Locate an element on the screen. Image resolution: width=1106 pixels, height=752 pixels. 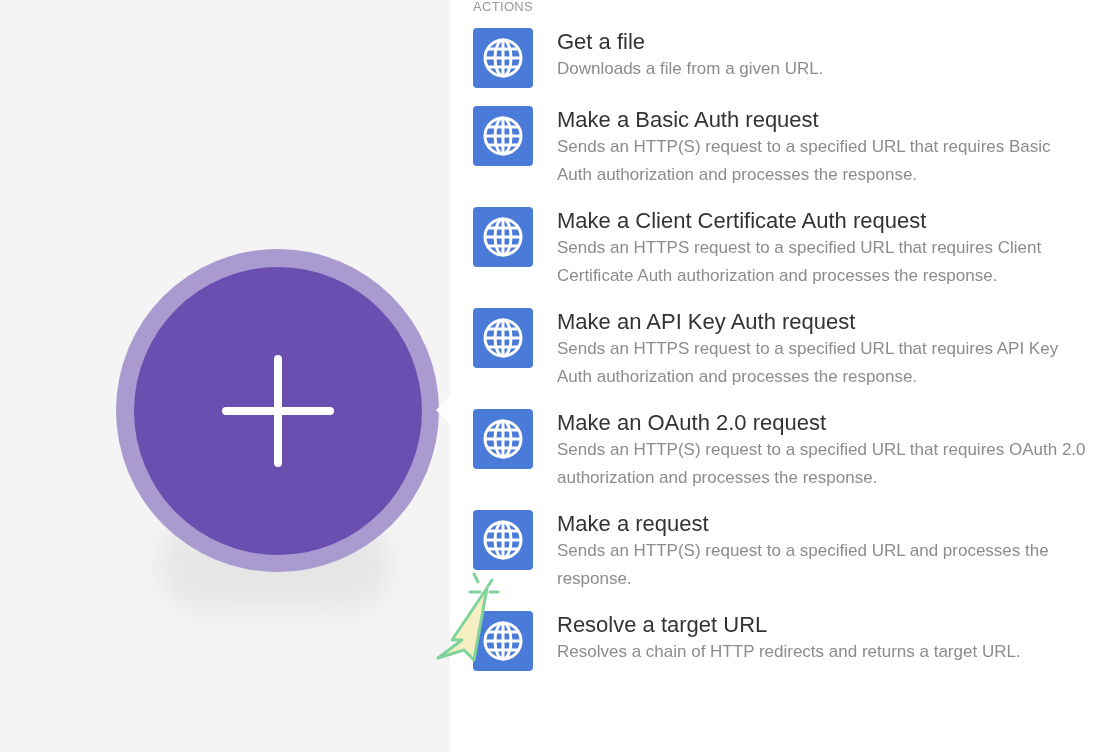
action-title: Make a Basic Auth request is located at coordinates (688, 120).